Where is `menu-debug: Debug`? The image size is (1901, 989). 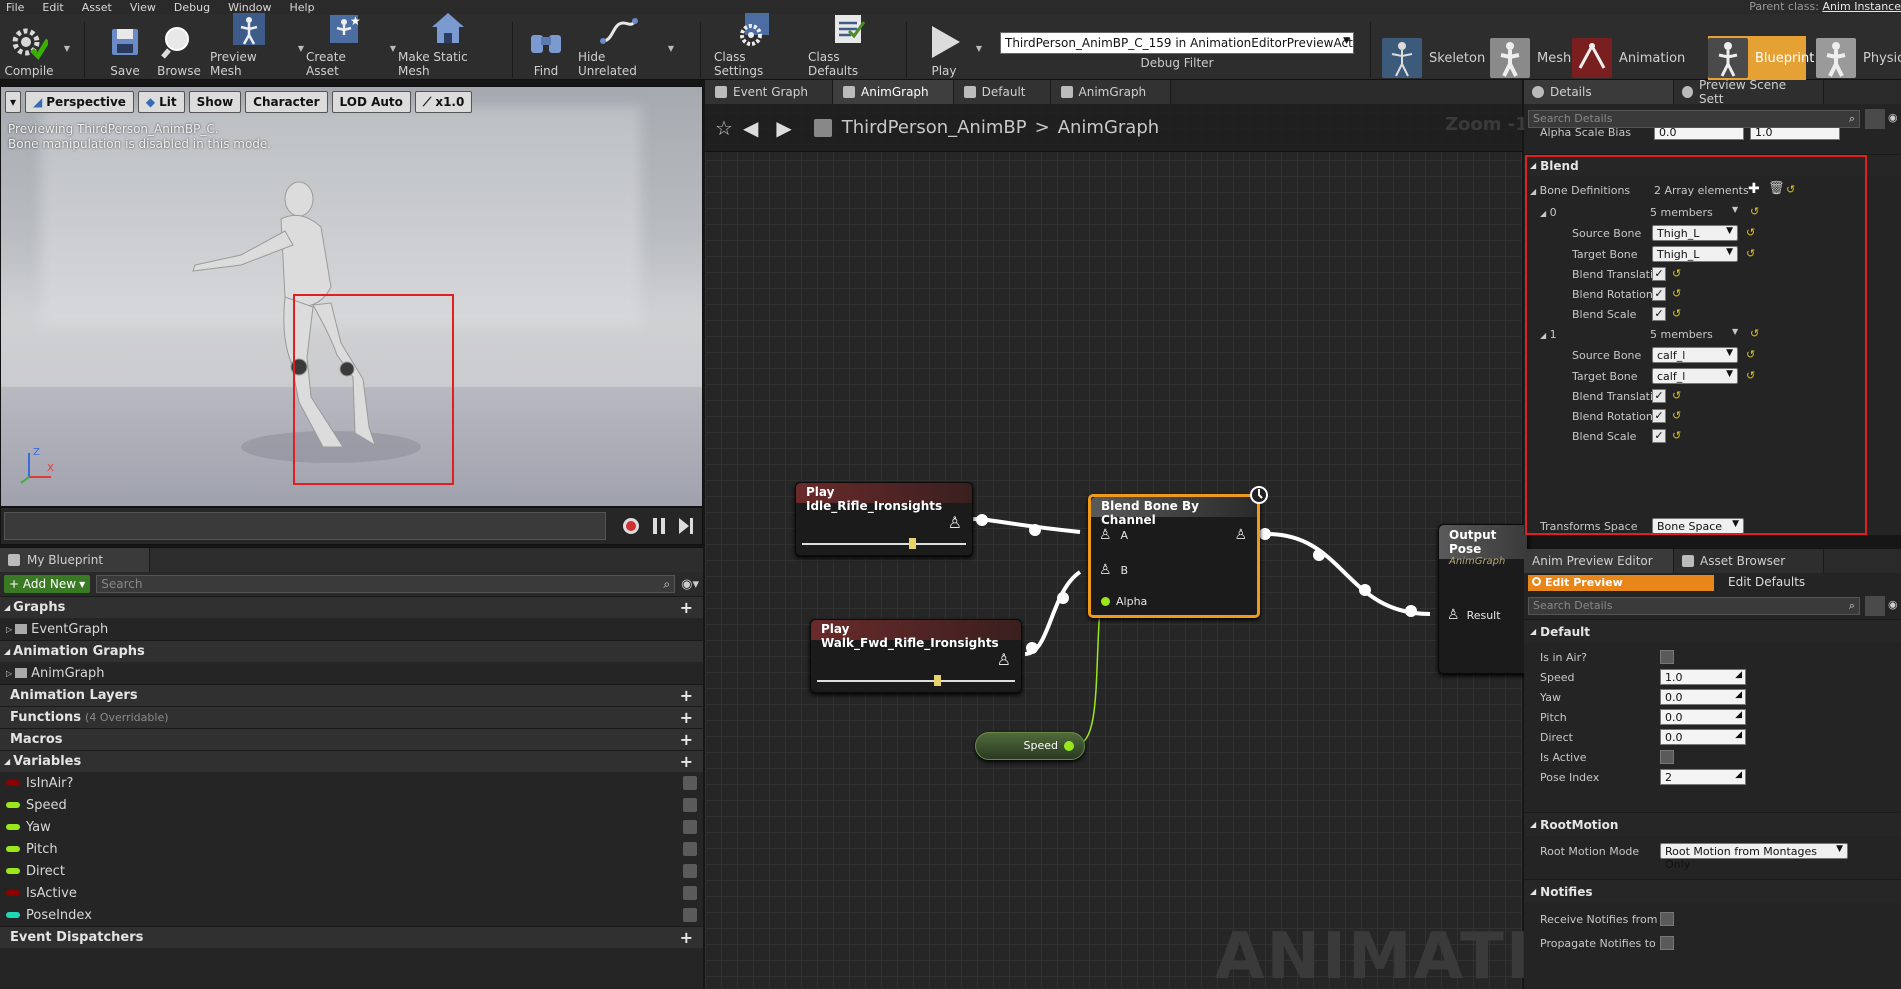
menu-debug: Debug is located at coordinates (192, 7).